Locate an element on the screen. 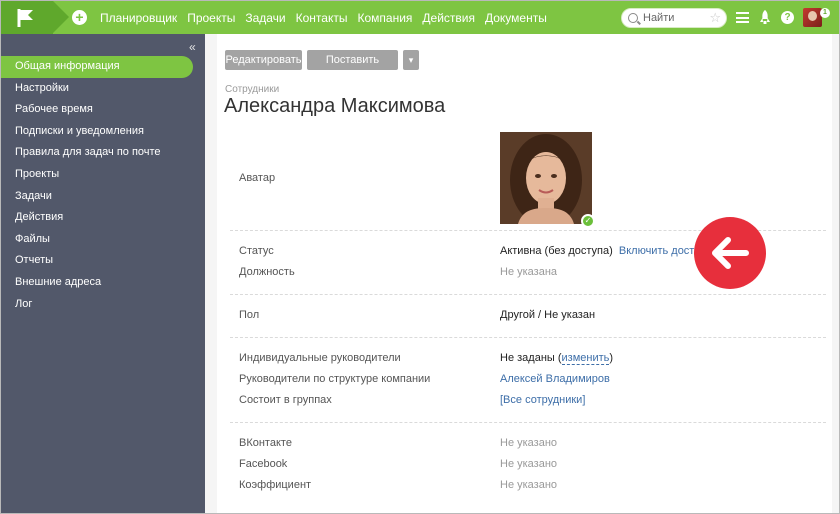 The width and height of the screenshot is (840, 514). managers-value: Не заданы (изменить) is located at coordinates (557, 358).